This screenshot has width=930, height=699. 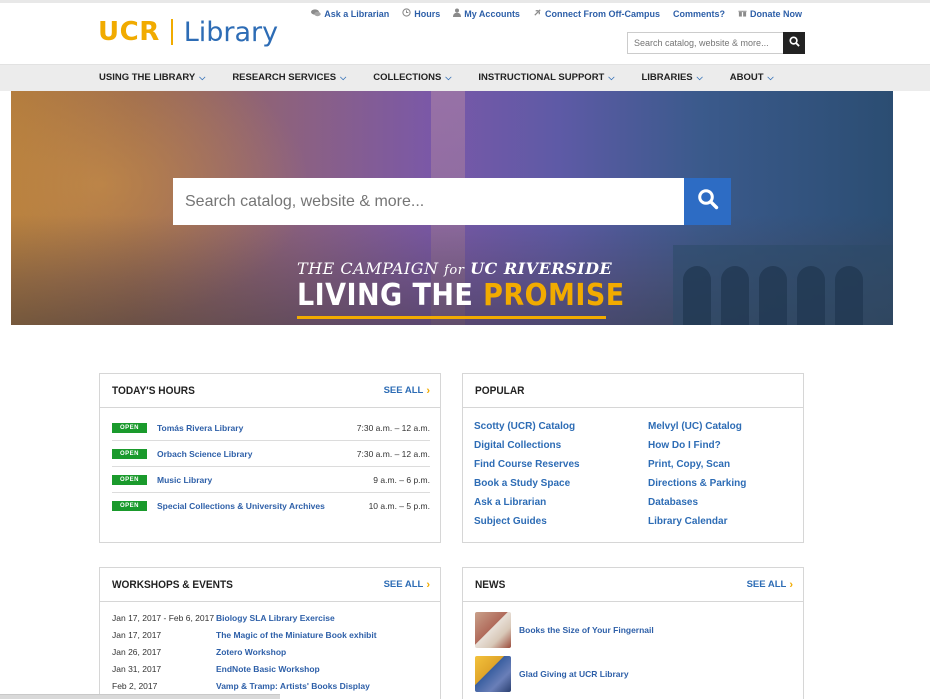 What do you see at coordinates (171, 32) in the screenshot?
I see `logo-divider` at bounding box center [171, 32].